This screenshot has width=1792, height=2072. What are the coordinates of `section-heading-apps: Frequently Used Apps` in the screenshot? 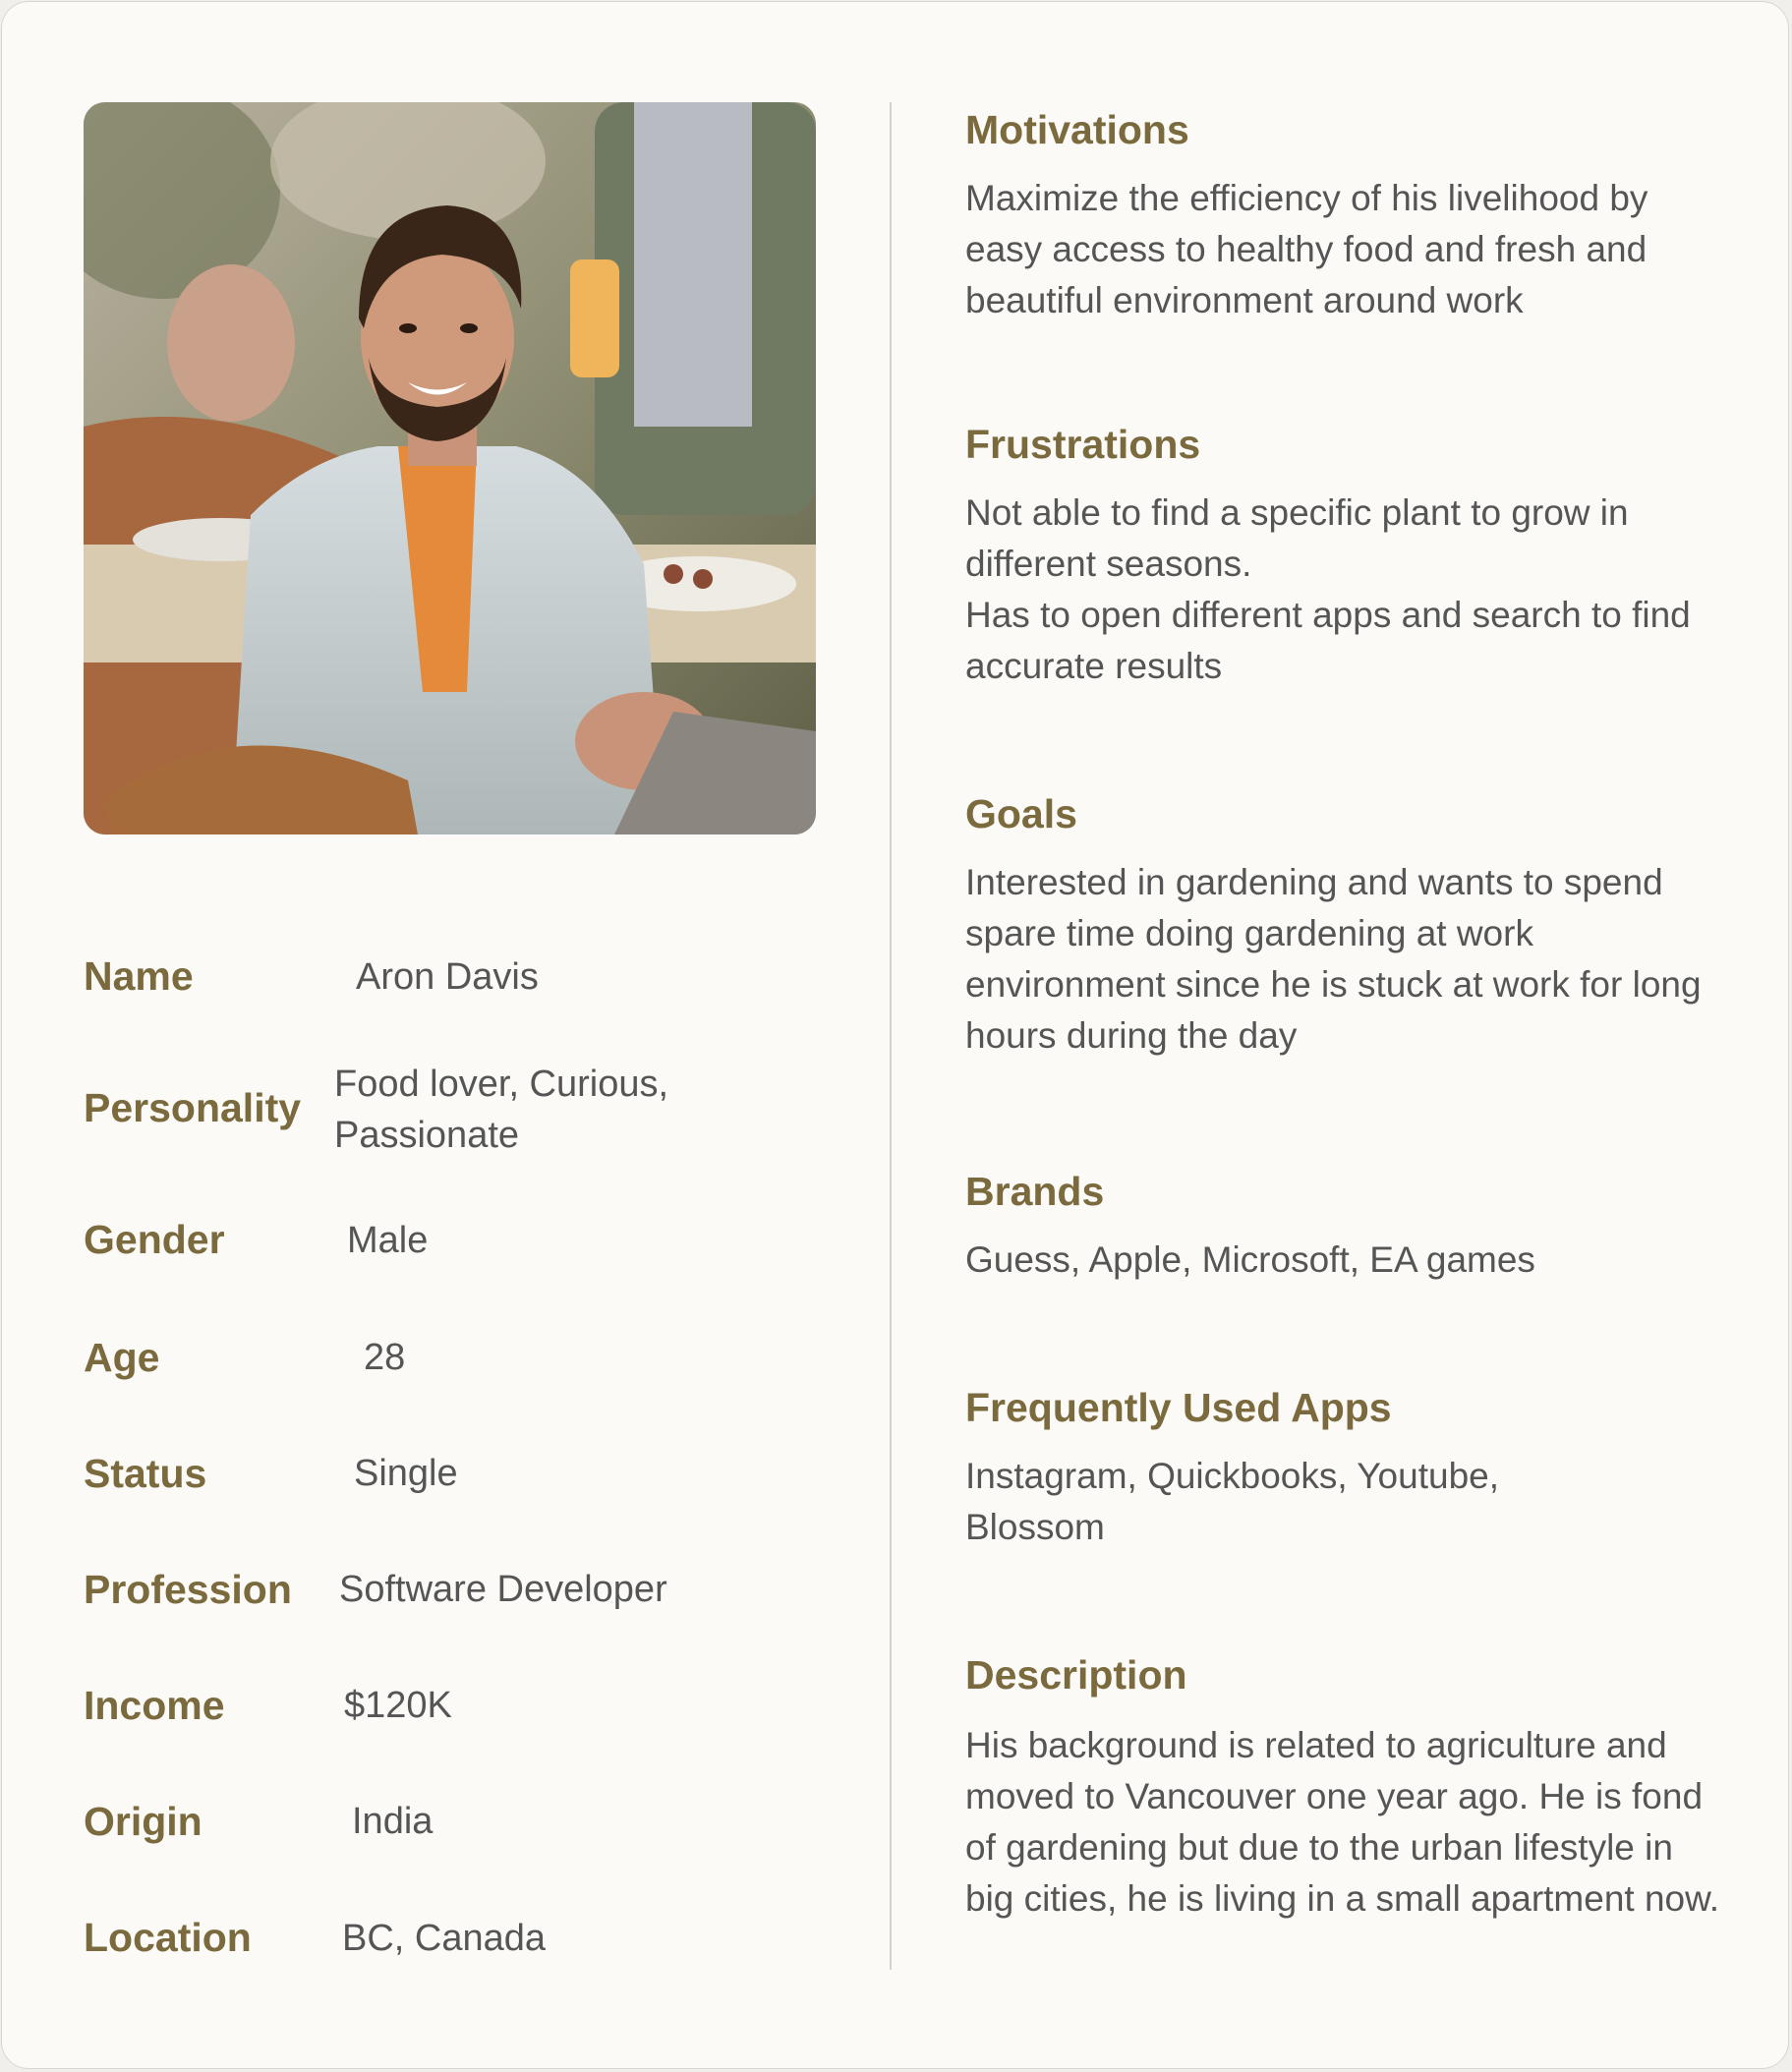 It's located at (1178, 1408).